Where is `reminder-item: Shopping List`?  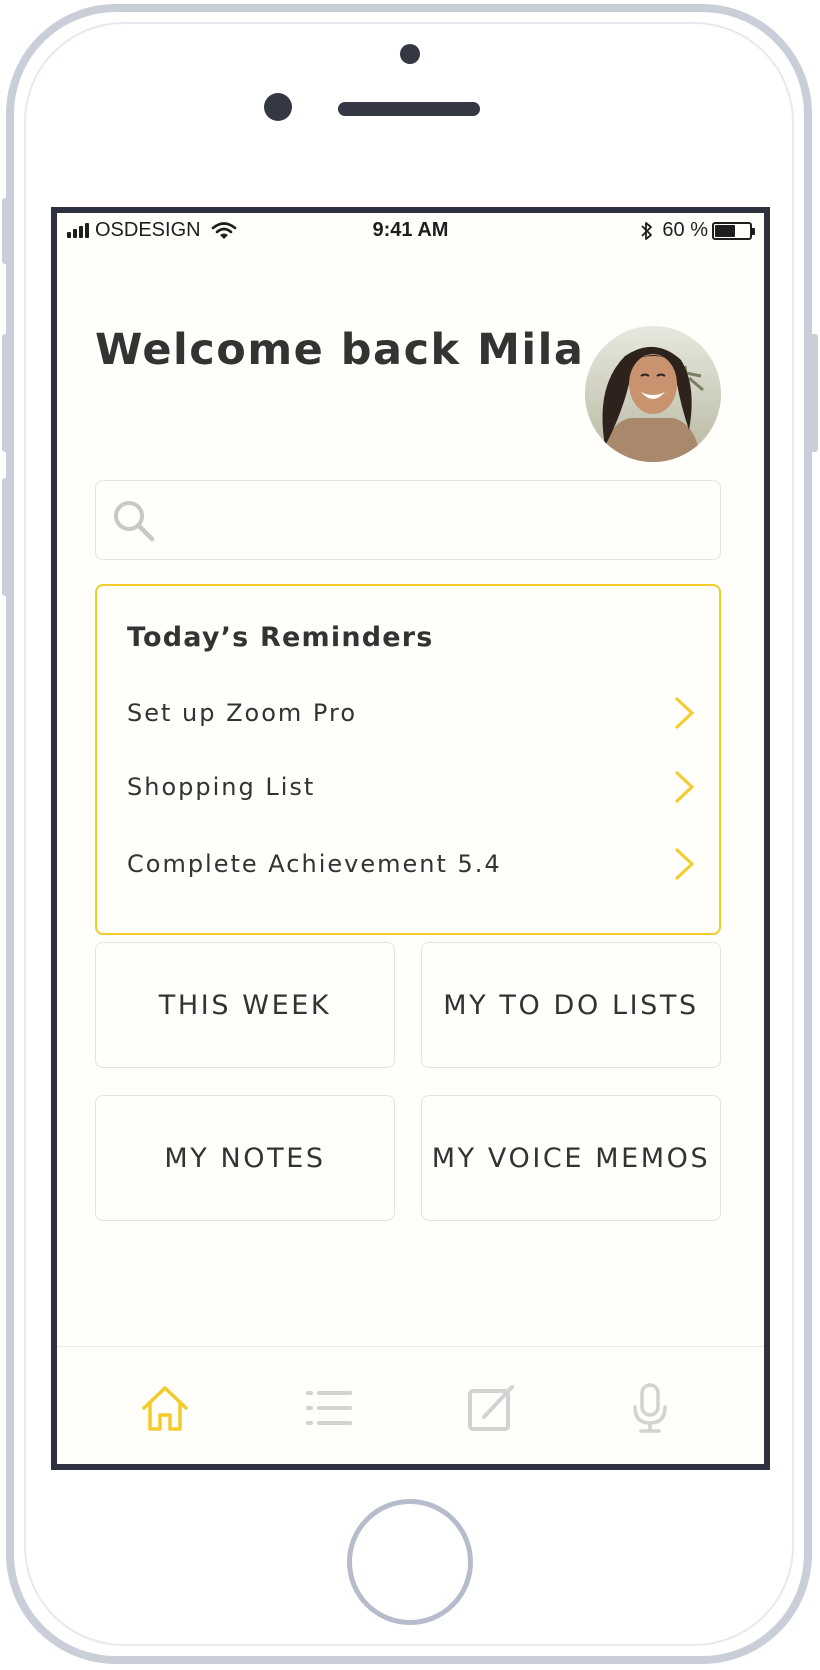 reminder-item: Shopping List is located at coordinates (408, 787).